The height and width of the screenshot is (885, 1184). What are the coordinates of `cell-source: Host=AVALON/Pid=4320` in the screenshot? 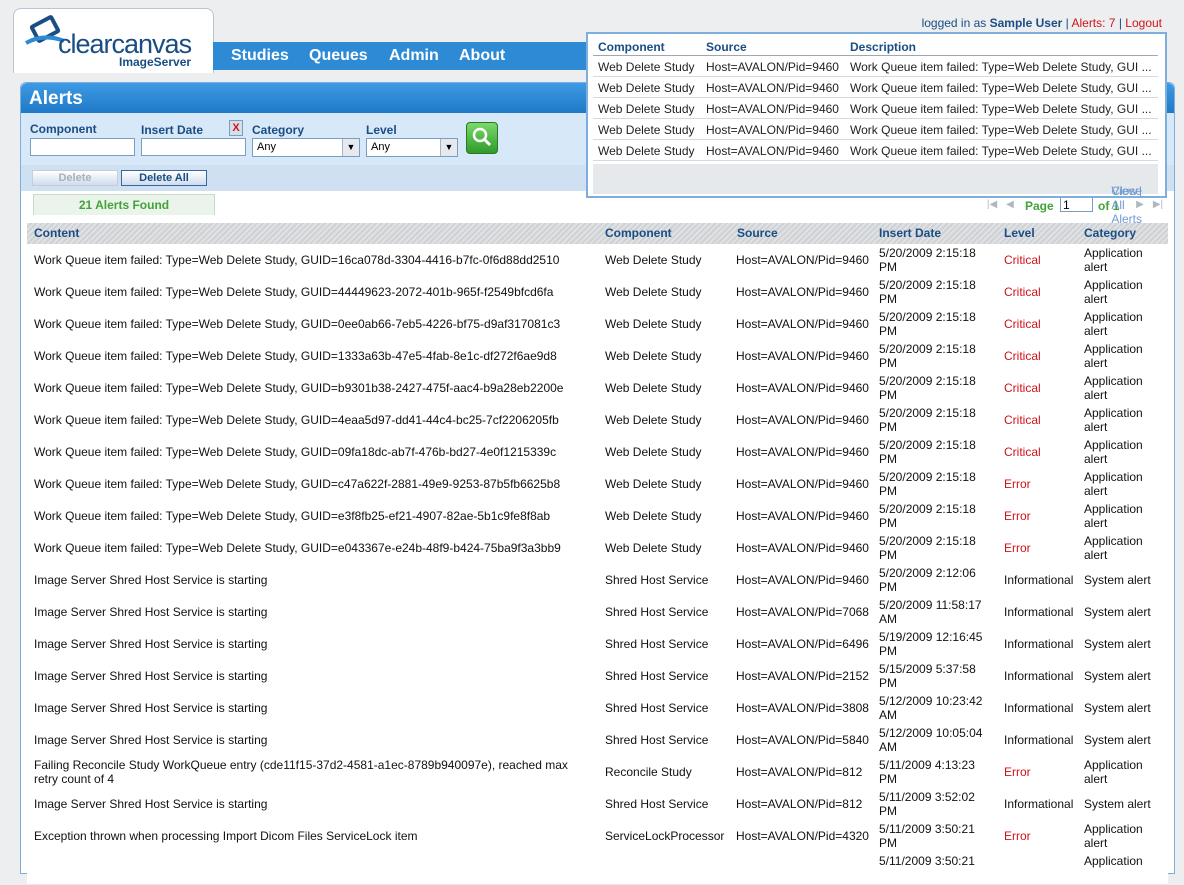 It's located at (802, 836).